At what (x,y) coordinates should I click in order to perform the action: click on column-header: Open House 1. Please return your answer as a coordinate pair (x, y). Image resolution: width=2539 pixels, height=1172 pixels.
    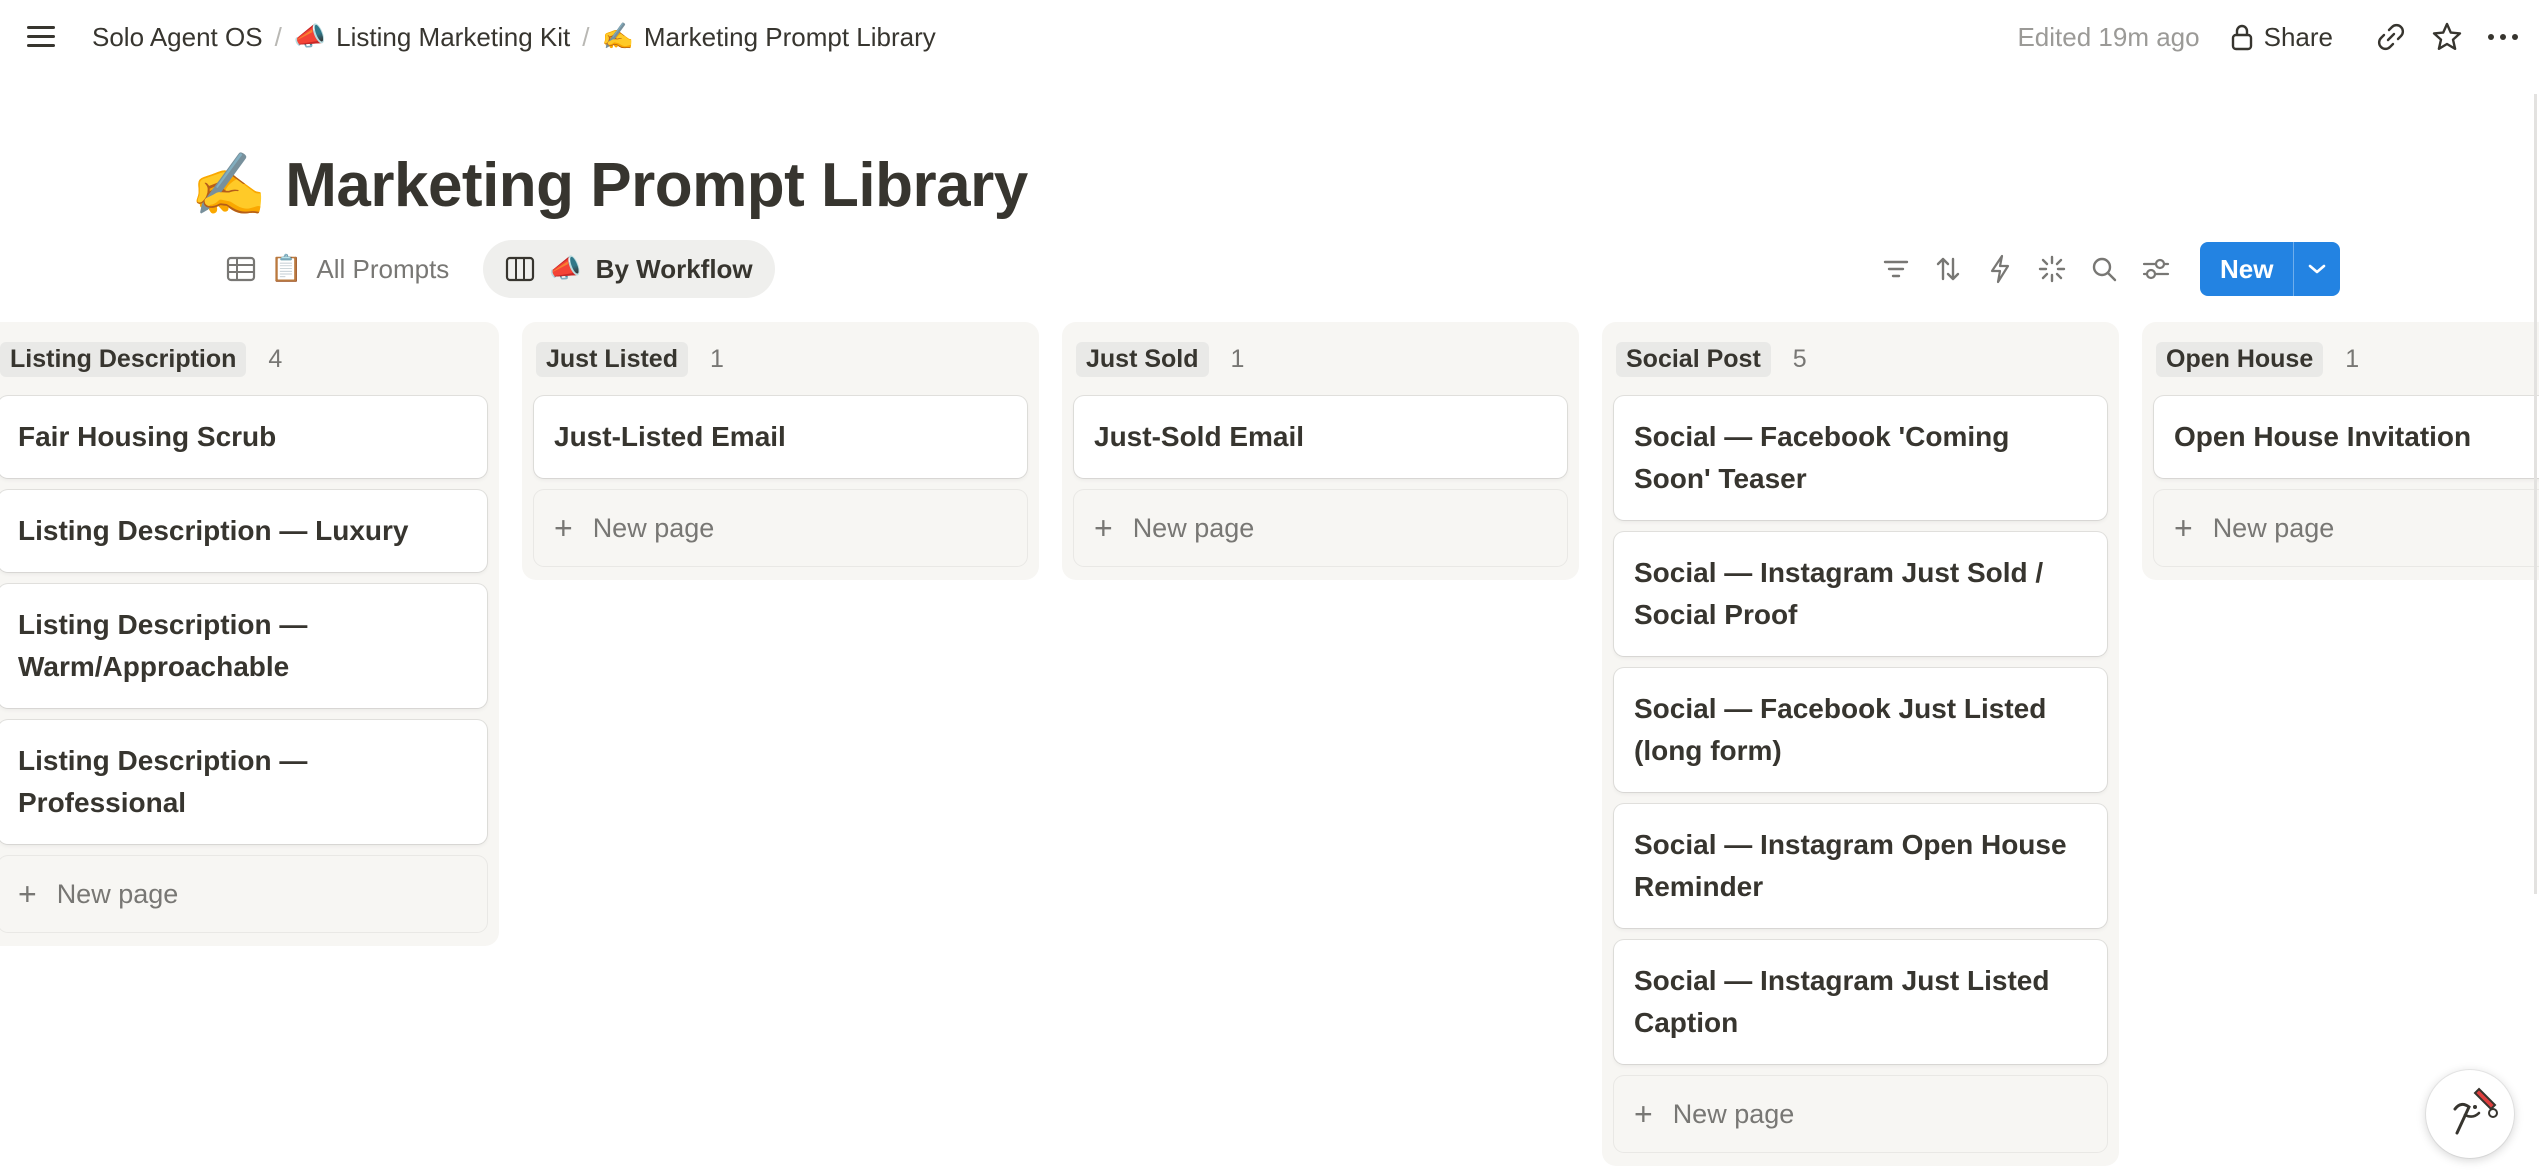
    Looking at the image, I should click on (2340, 359).